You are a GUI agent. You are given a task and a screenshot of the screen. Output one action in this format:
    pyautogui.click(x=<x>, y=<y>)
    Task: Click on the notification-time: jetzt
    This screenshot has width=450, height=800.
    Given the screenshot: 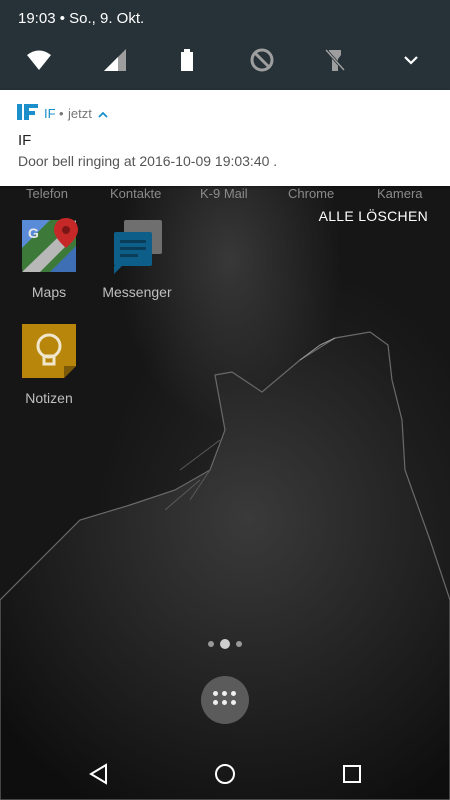 What is the action you would take?
    pyautogui.click(x=80, y=113)
    